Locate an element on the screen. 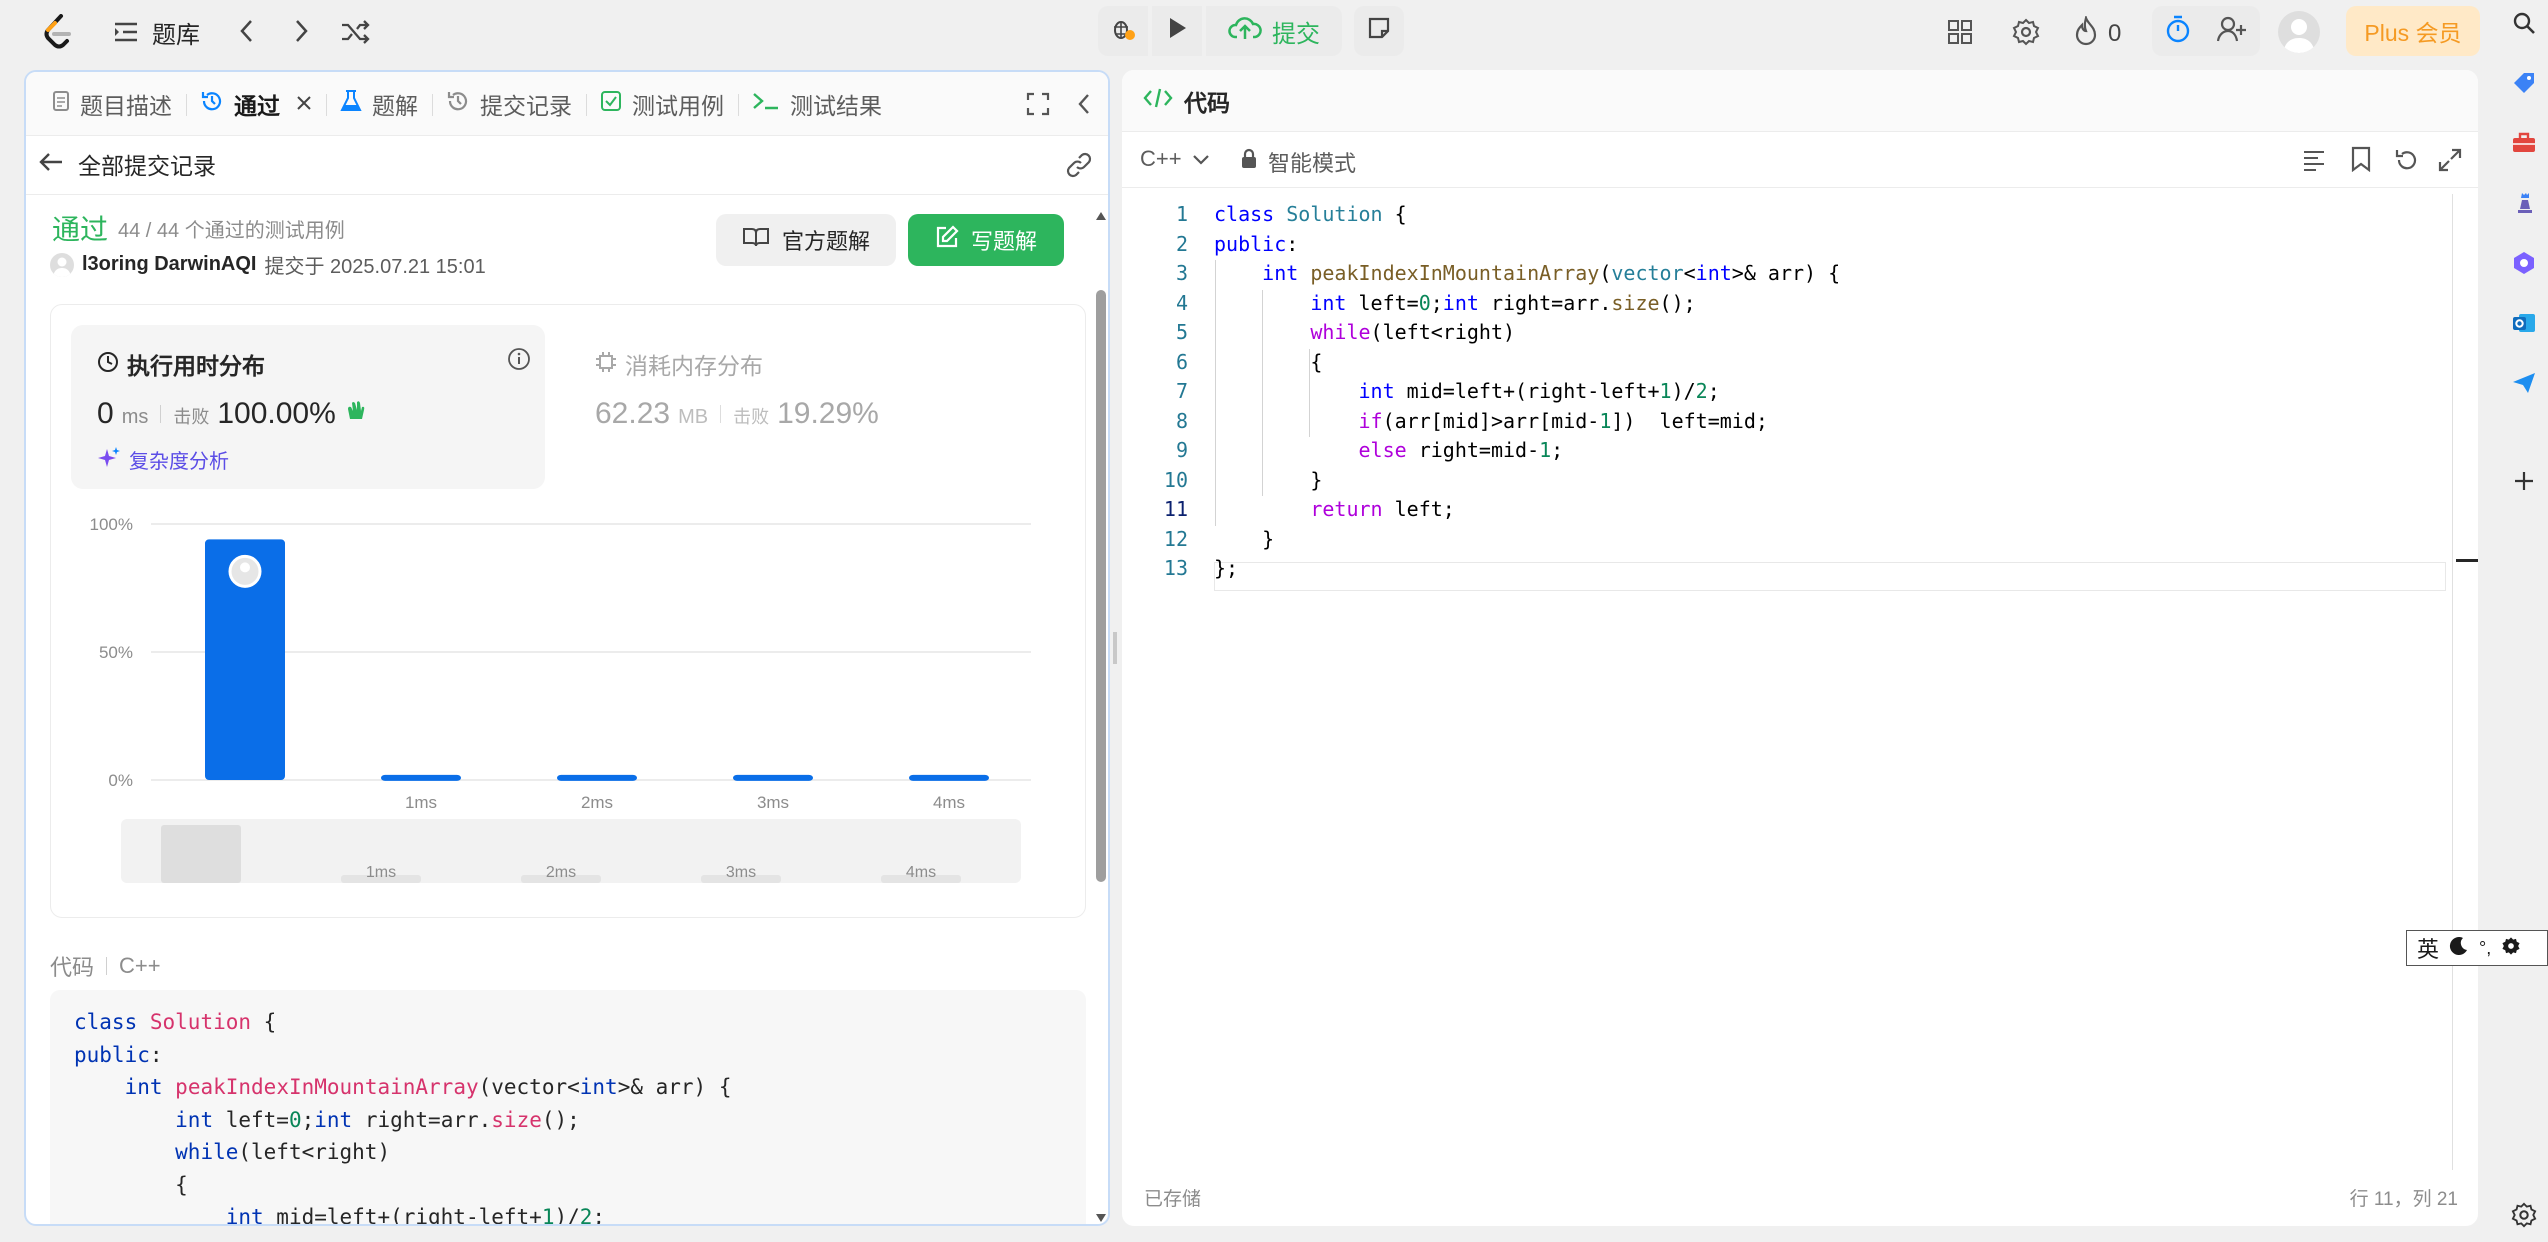 Image resolution: width=2548 pixels, height=1242 pixels. punctuation-icon: °, is located at coordinates (2485, 948).